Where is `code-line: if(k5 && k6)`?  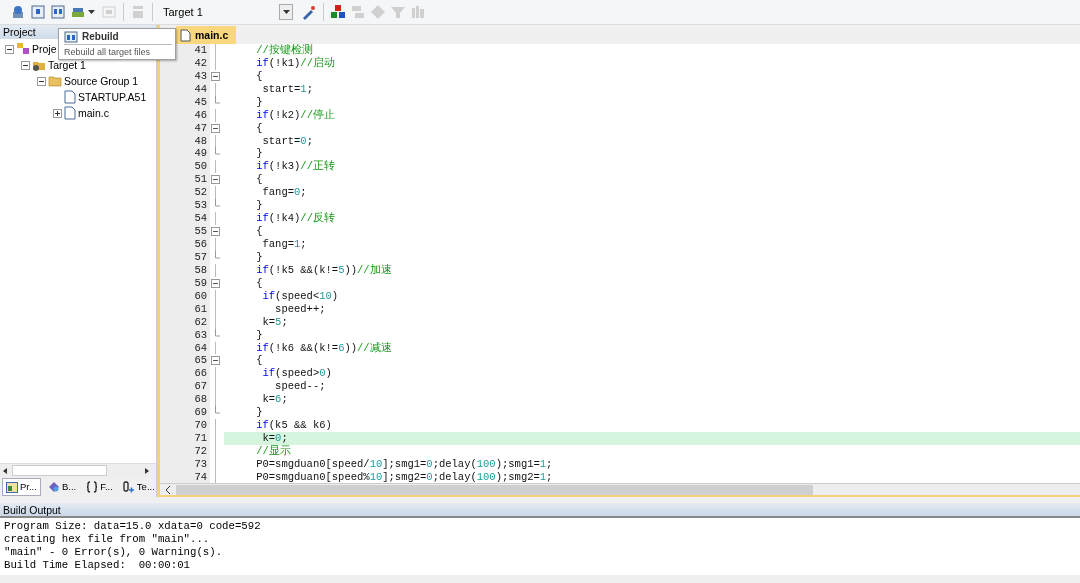
code-line: if(k5 && k6) is located at coordinates (293, 425).